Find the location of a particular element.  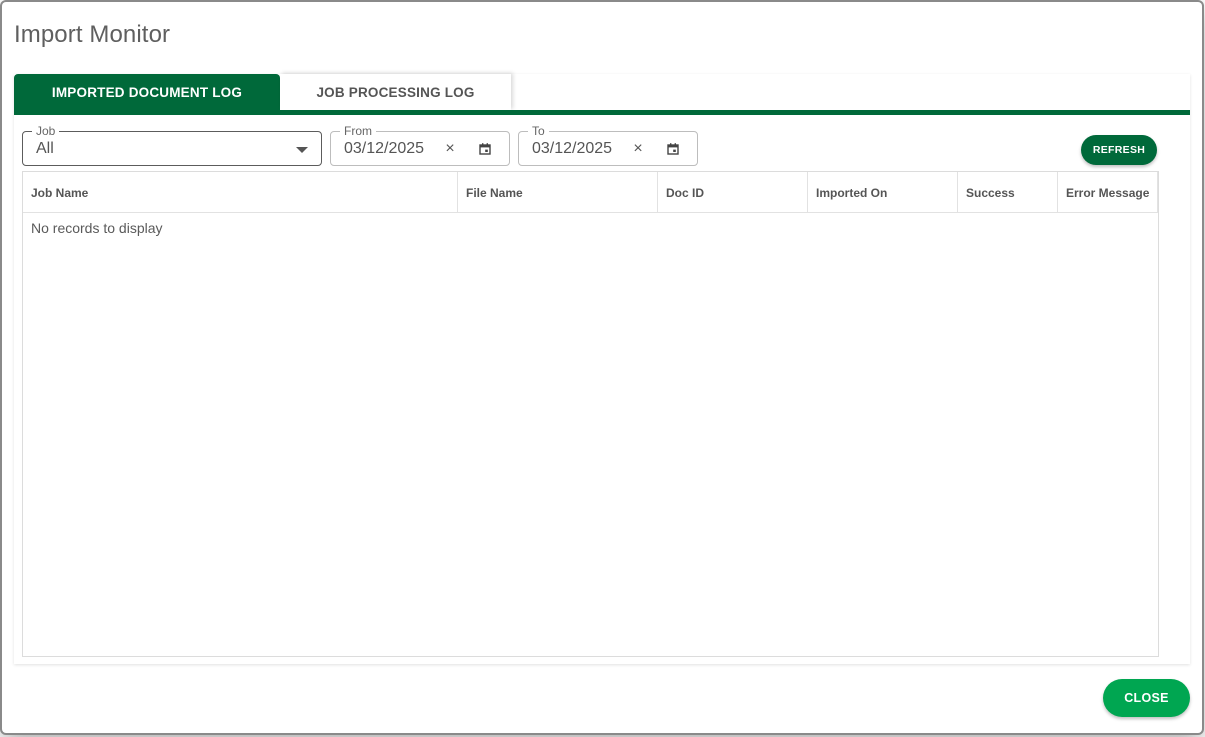

tab-bar: IMPORTED DOCUMENT LOG JOB PROCESSING LOG is located at coordinates (262, 92).